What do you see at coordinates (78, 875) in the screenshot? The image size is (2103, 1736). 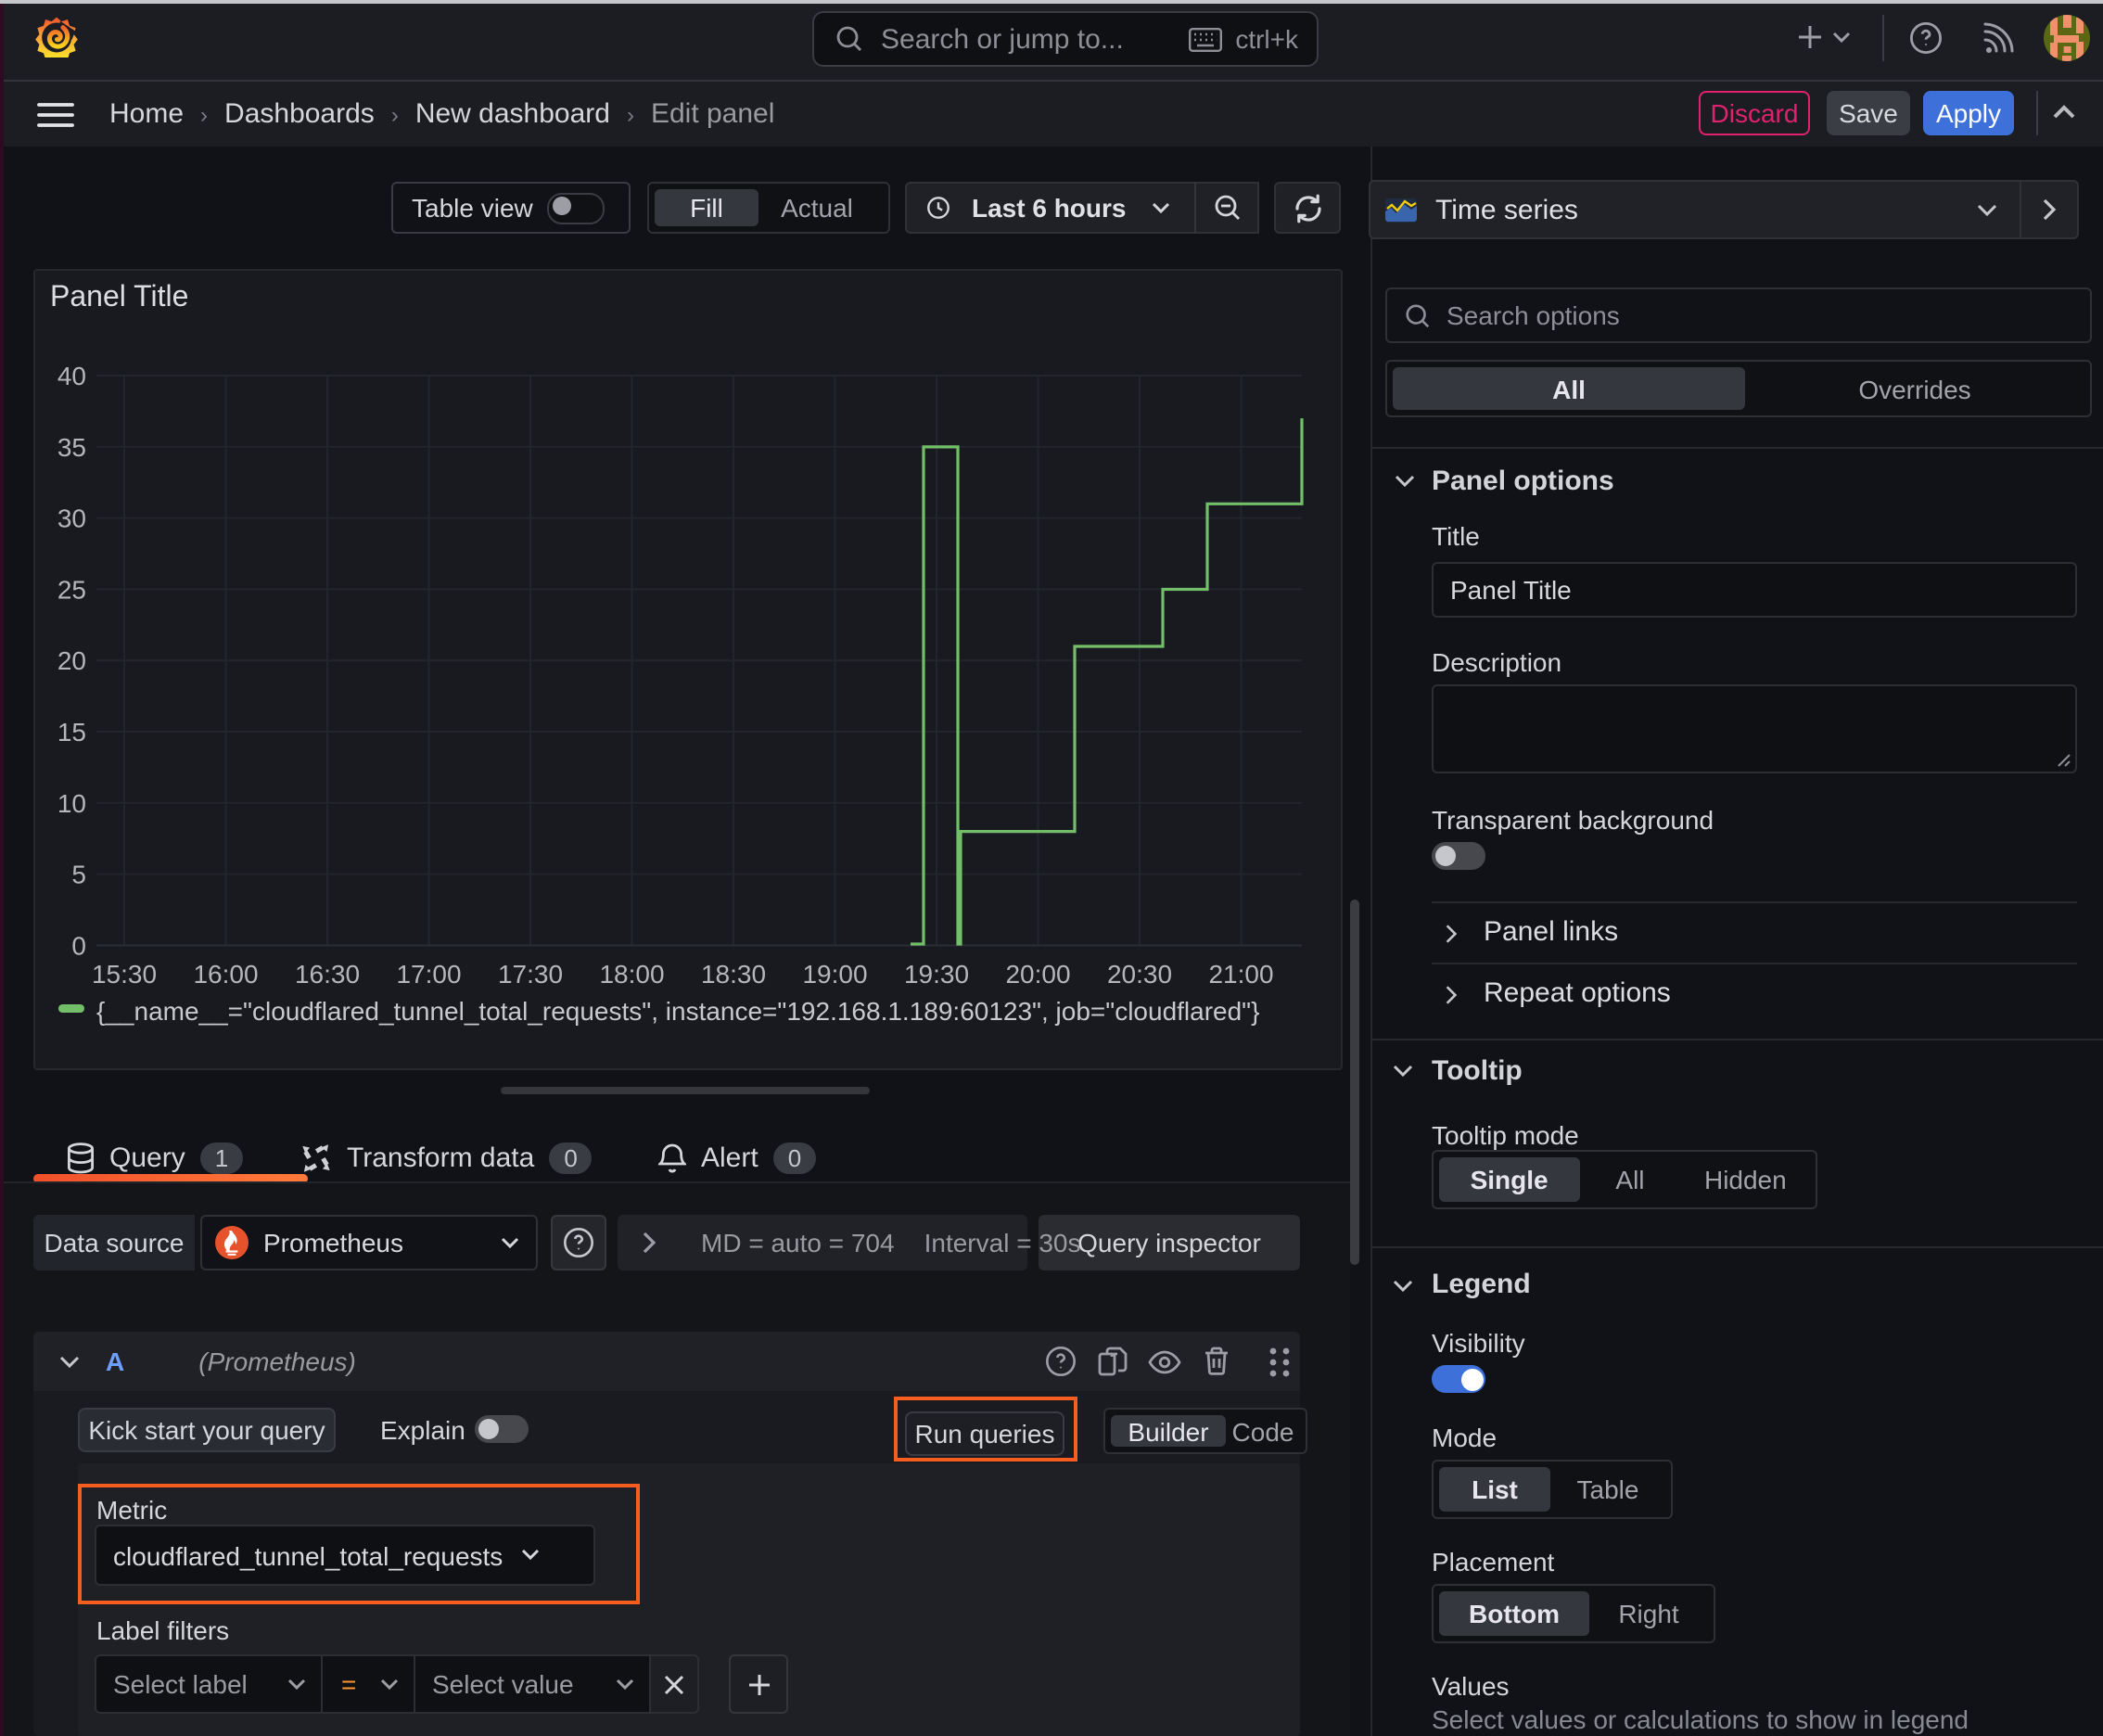 I see `svg-text: 5` at bounding box center [78, 875].